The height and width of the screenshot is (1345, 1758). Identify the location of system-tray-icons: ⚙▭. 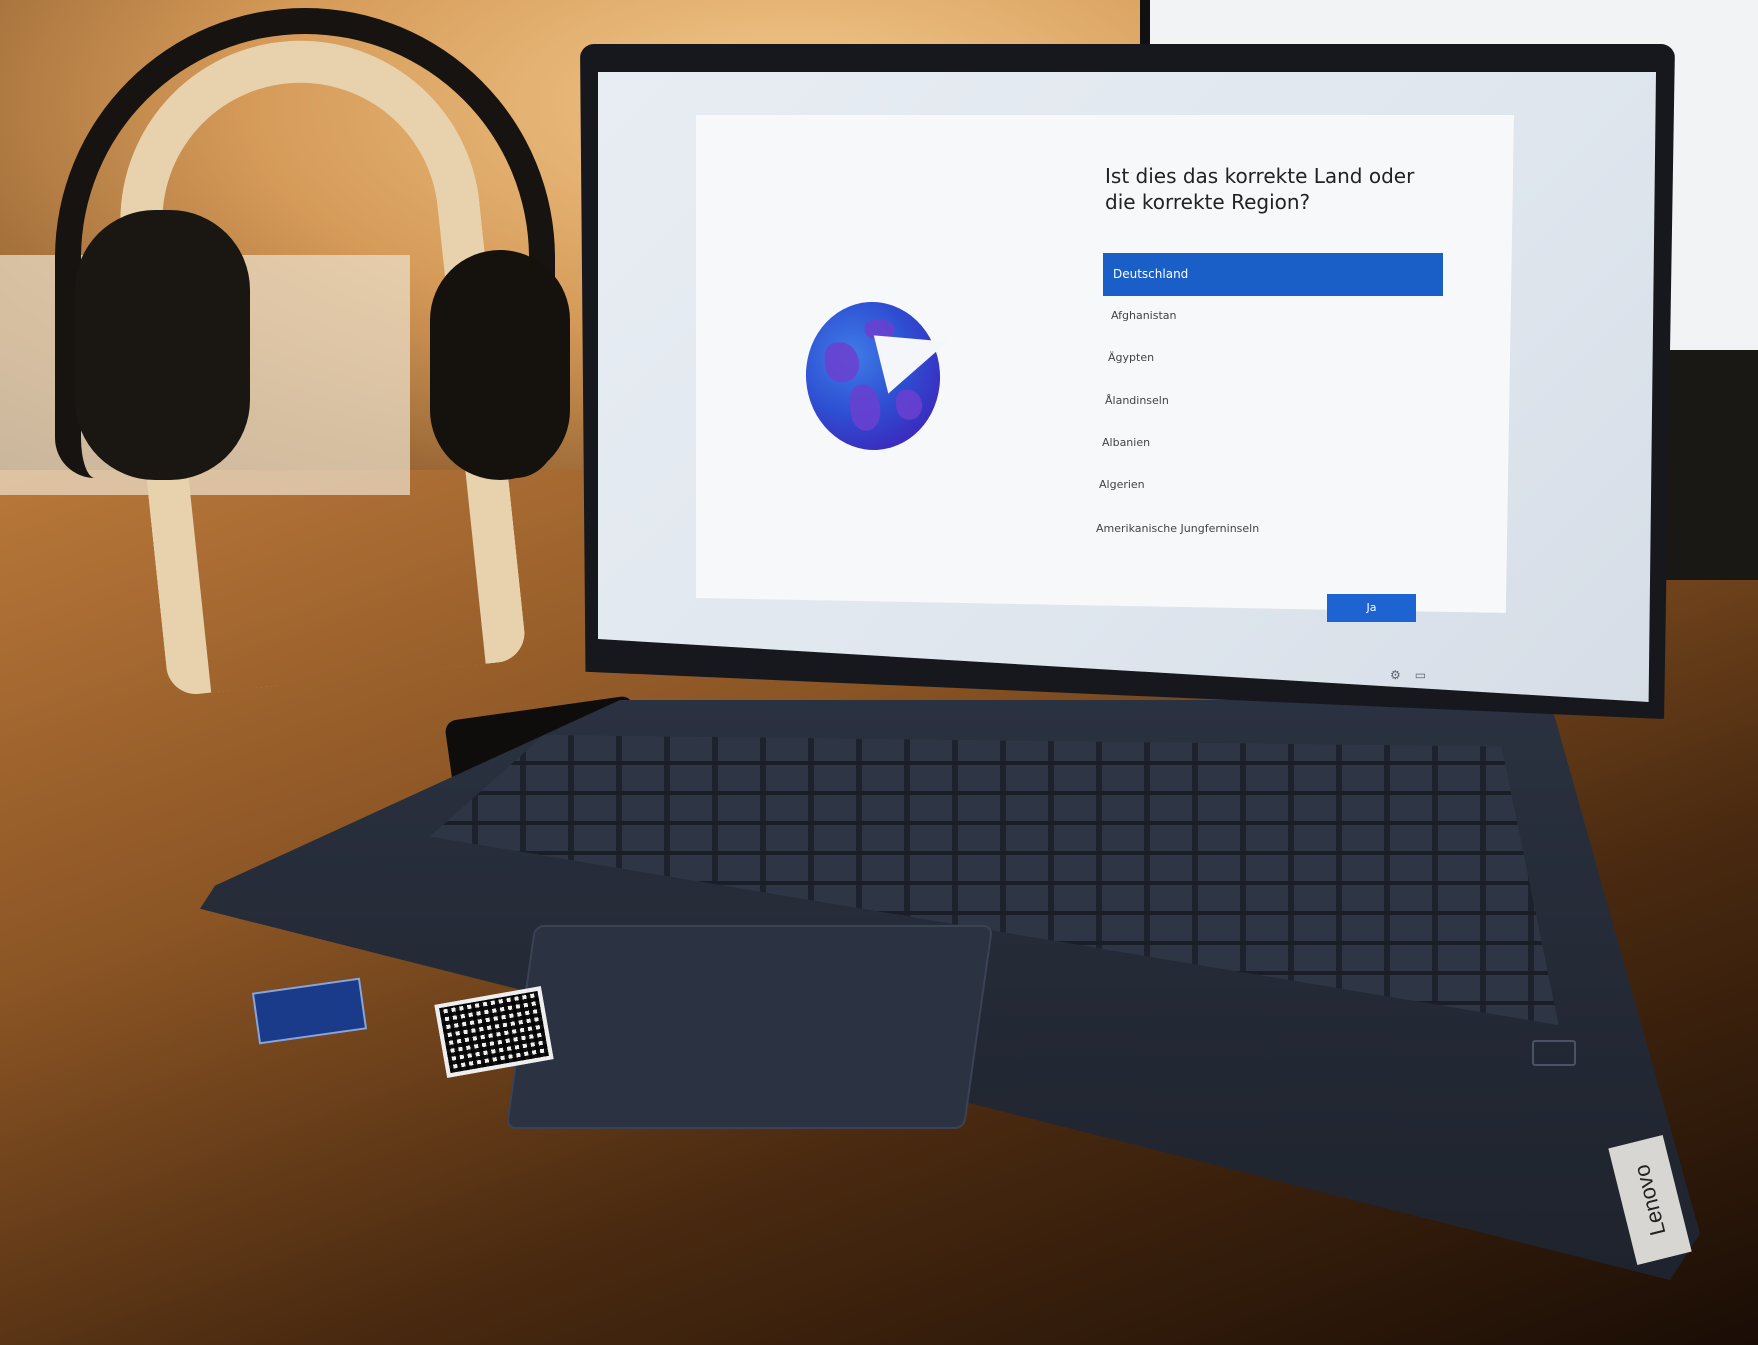
(1415, 675).